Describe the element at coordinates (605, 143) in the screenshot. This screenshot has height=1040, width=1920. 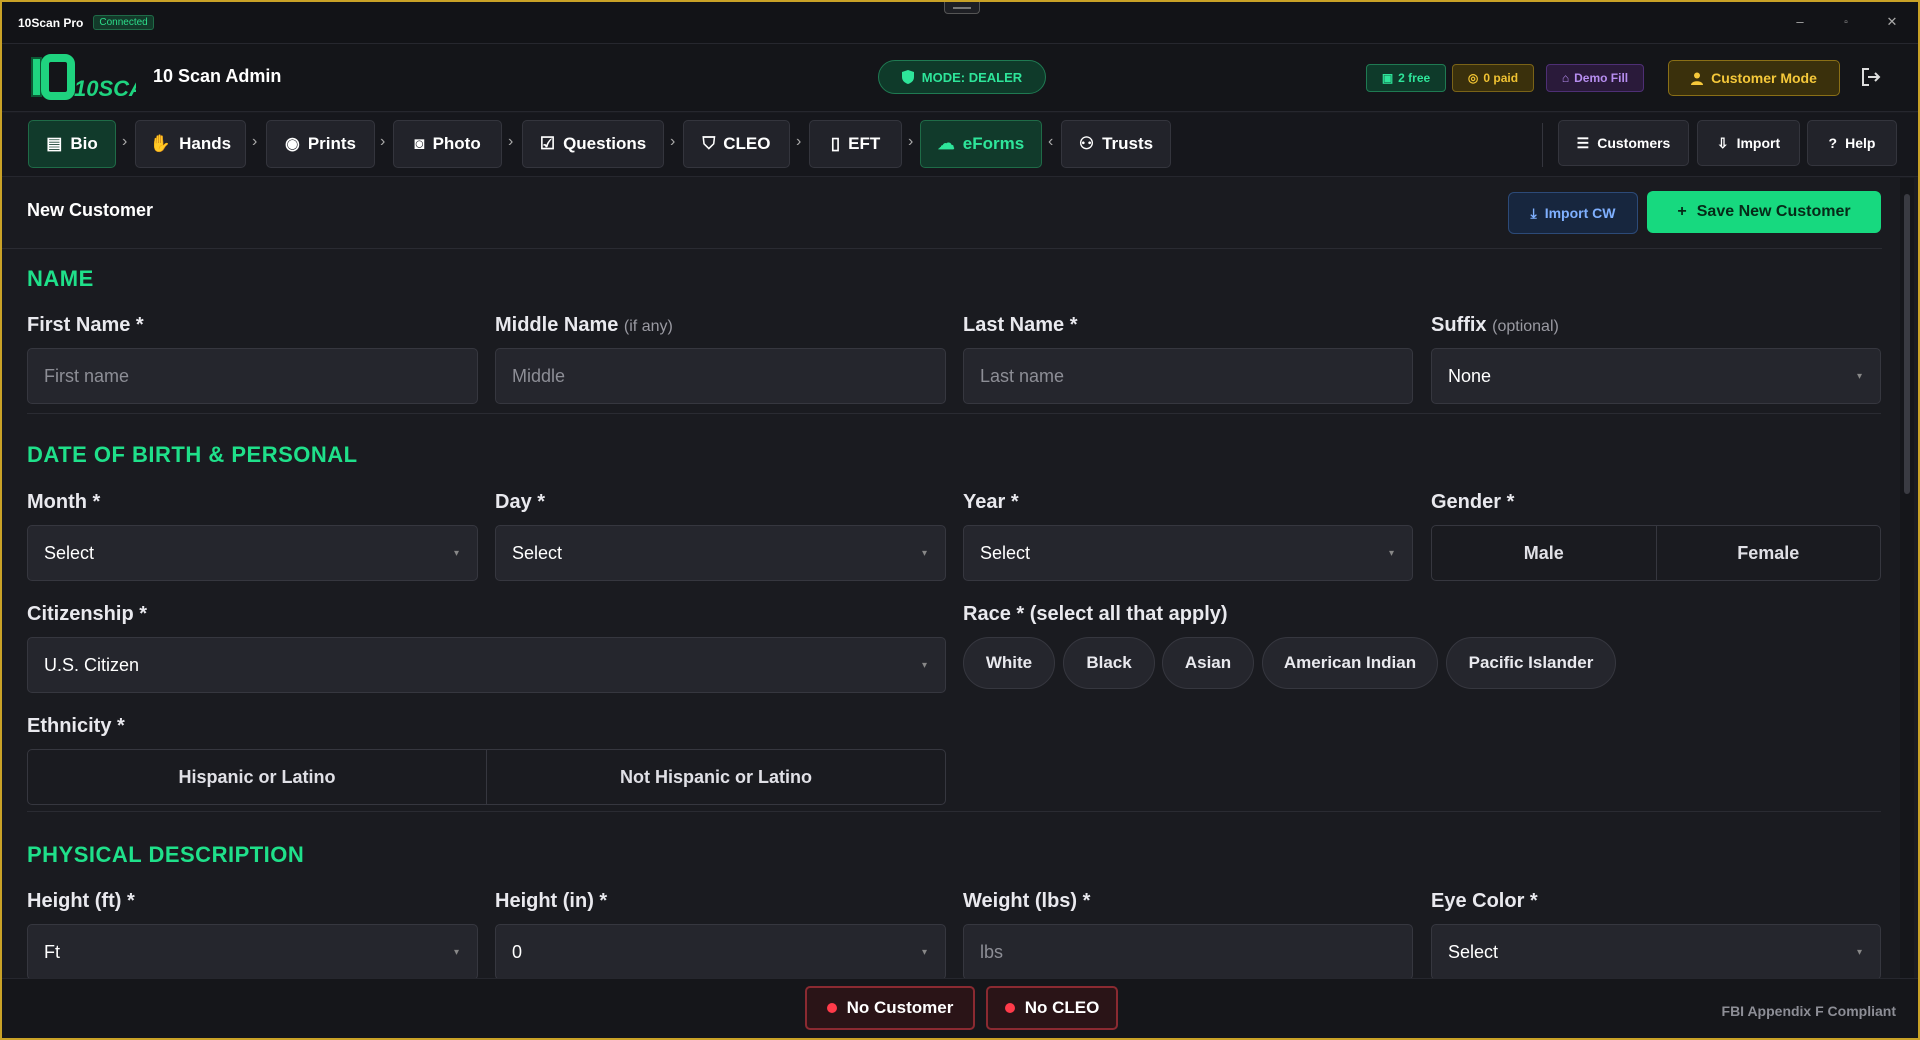
I see `tab-label: Questions` at that location.